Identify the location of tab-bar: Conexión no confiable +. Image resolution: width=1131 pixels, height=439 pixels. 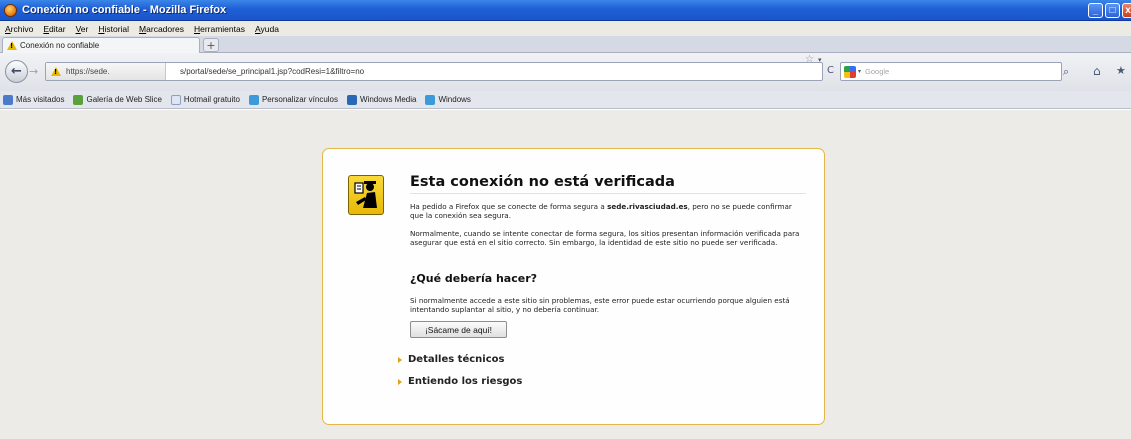
(565, 44).